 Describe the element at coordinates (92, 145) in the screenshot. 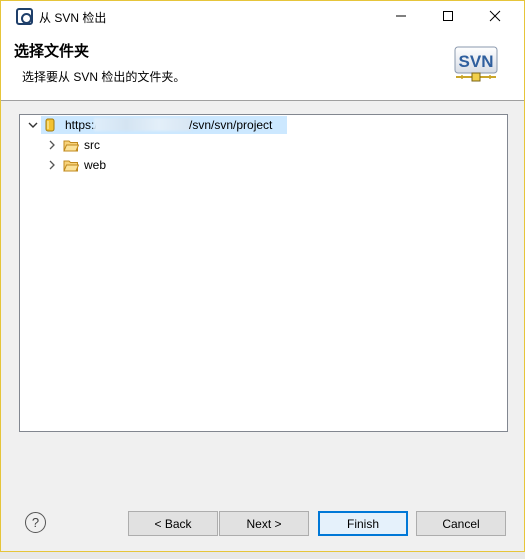

I see `tree-item-label: src` at that location.